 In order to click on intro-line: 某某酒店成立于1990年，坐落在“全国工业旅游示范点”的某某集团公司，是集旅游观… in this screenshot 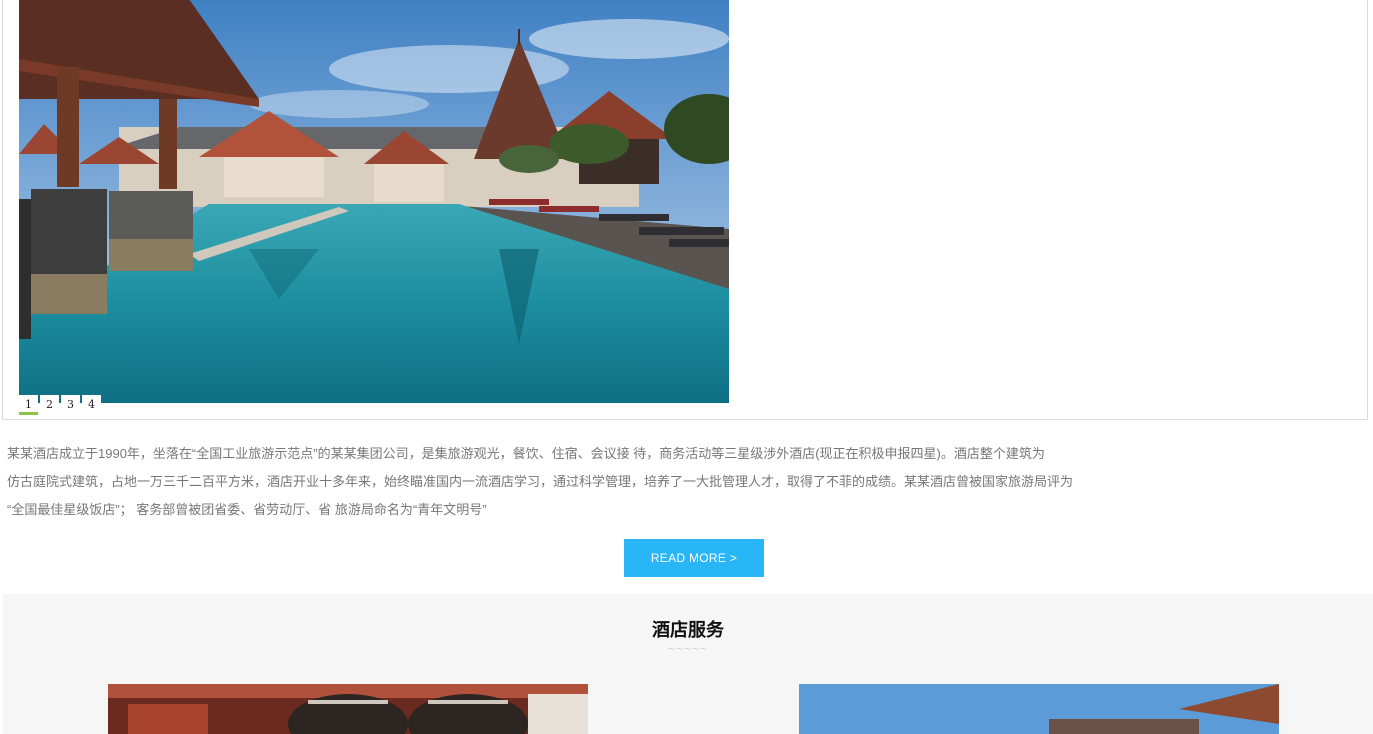, I will do `click(526, 453)`.